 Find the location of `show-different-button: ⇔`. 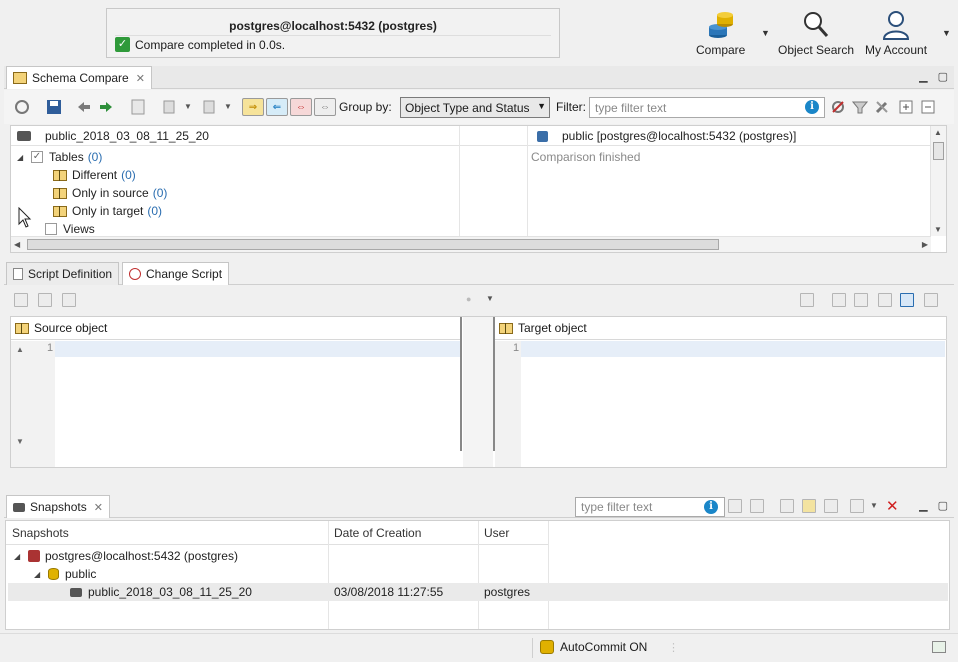

show-different-button: ⇔ is located at coordinates (301, 107).